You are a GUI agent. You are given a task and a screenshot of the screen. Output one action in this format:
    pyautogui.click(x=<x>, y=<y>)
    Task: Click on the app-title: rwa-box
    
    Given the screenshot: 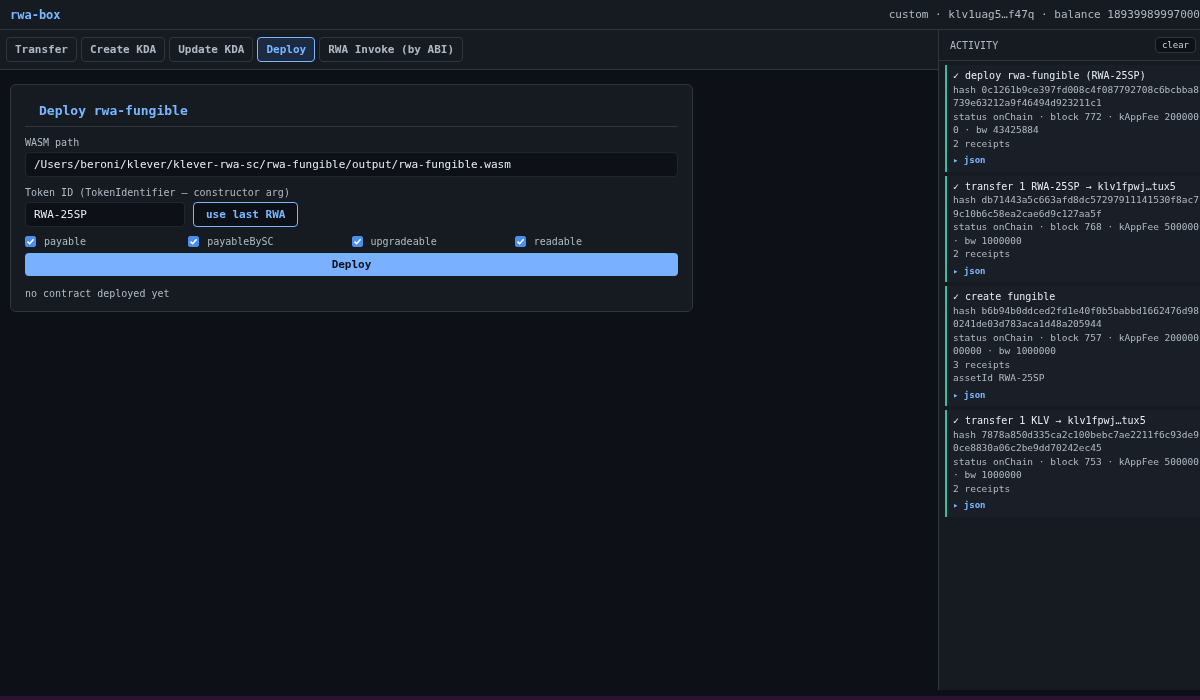 What is the action you would take?
    pyautogui.click(x=35, y=14)
    